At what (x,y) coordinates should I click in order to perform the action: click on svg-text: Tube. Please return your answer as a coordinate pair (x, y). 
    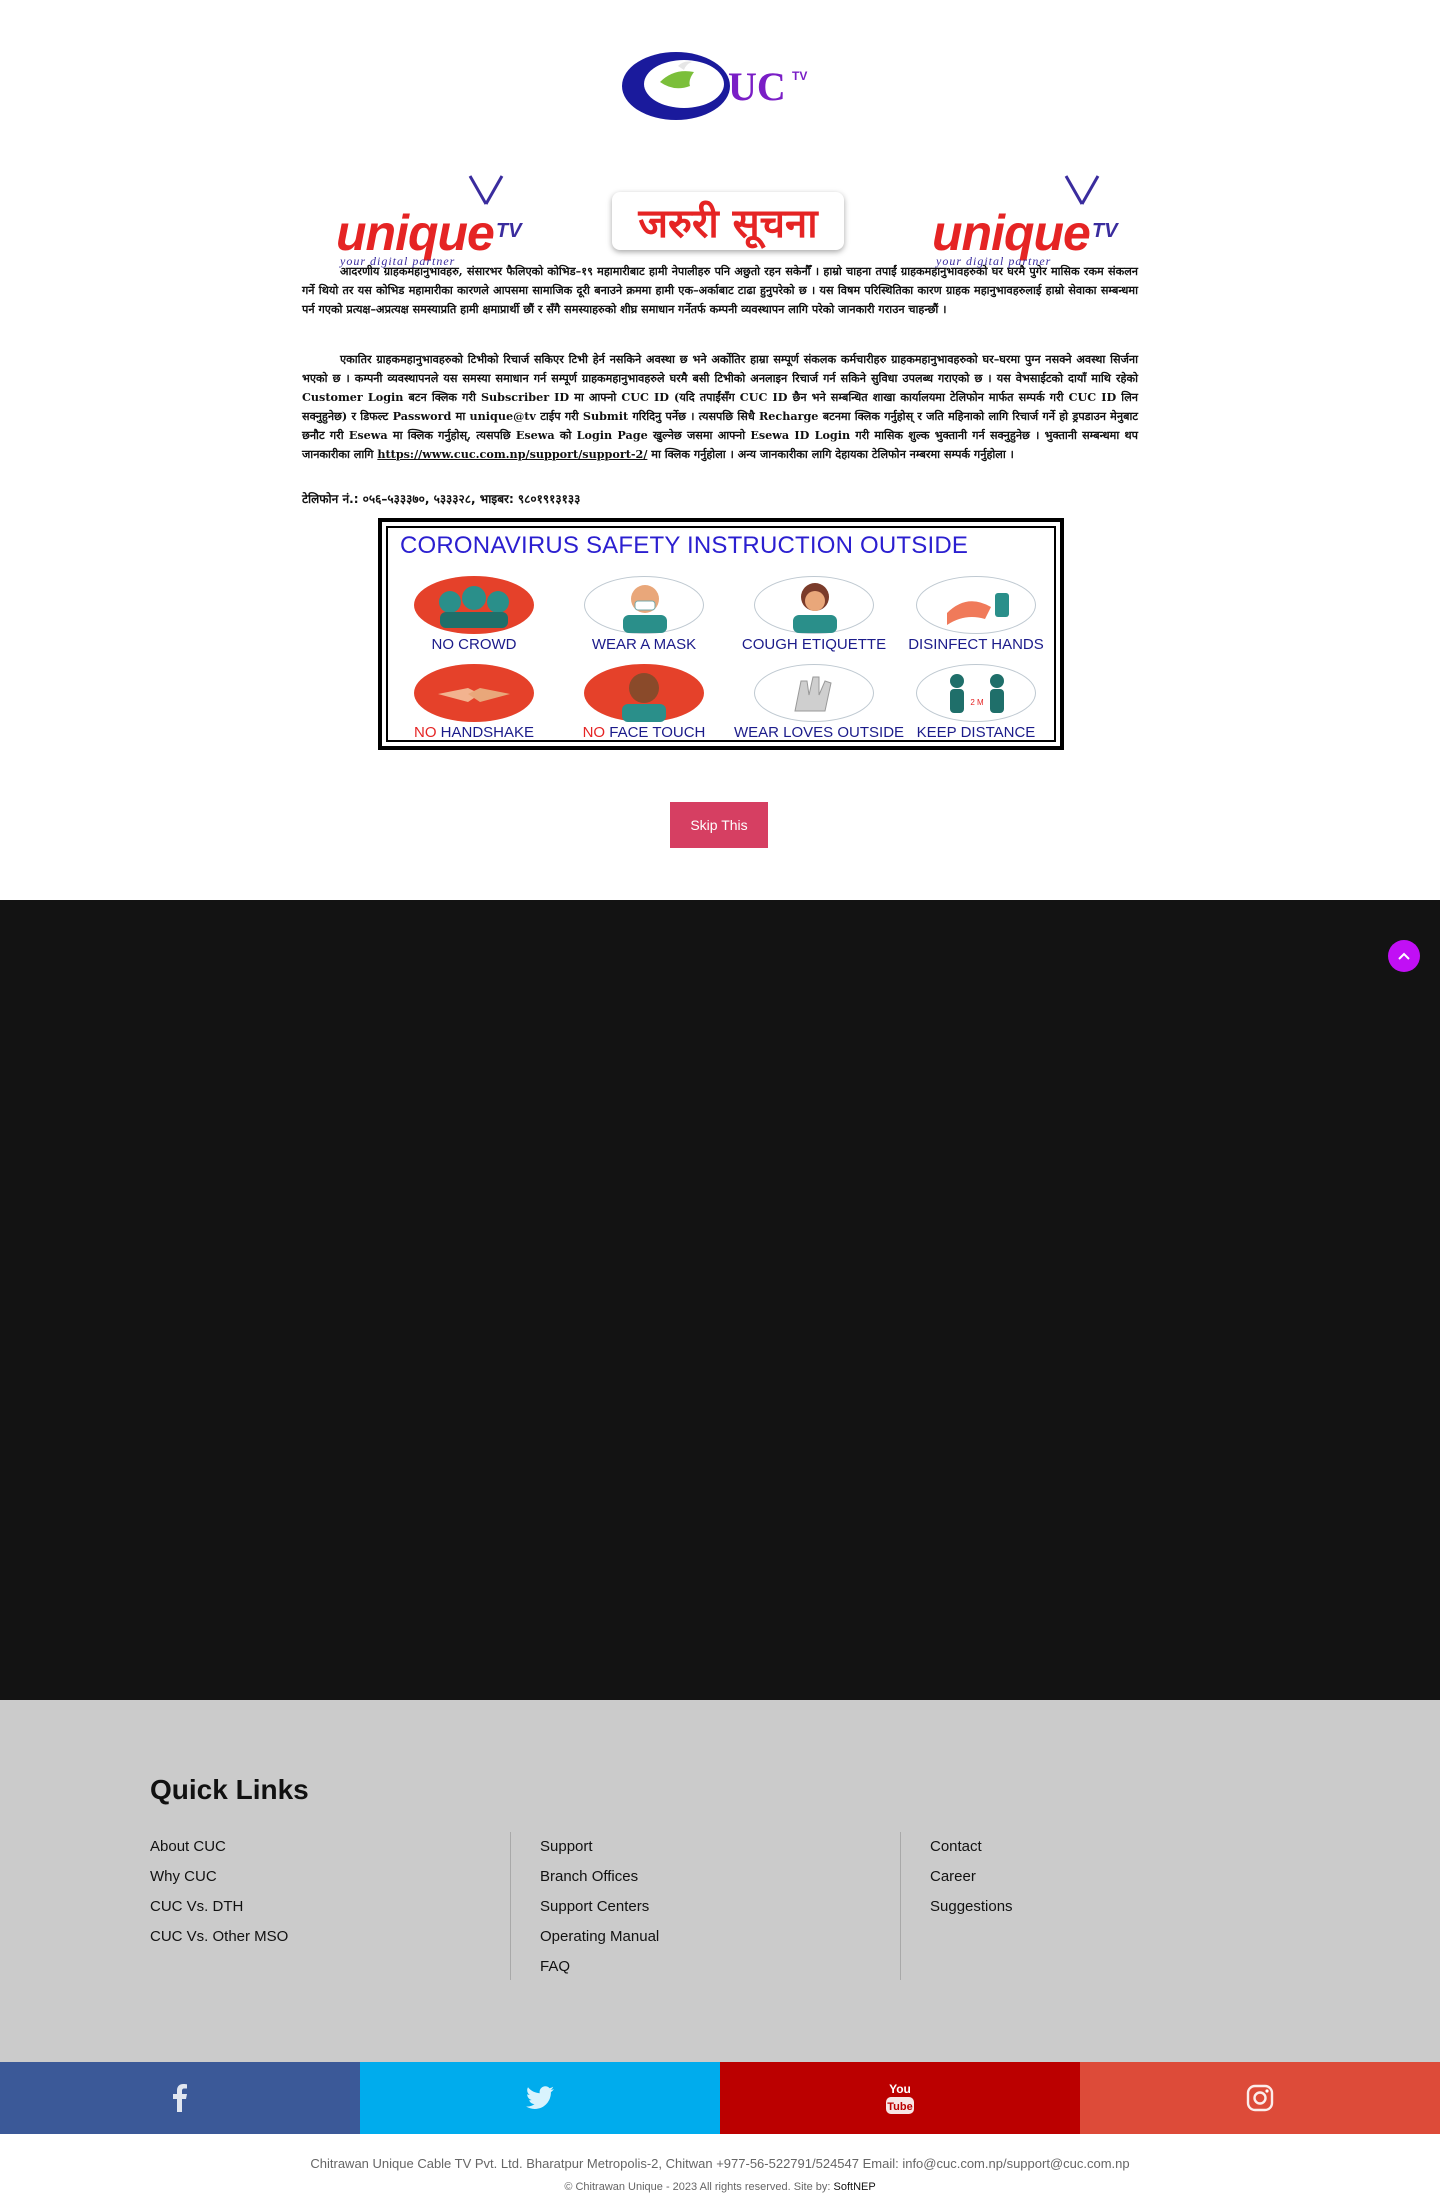
    Looking at the image, I should click on (899, 2107).